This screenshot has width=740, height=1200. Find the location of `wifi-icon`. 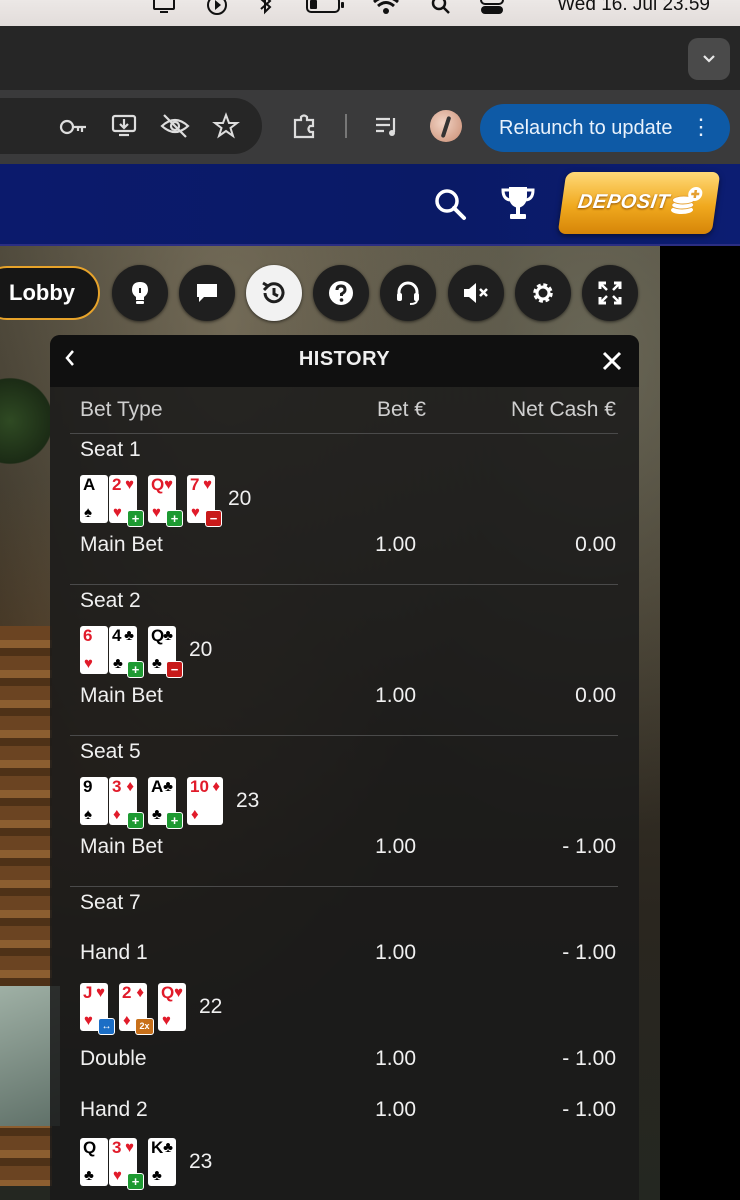

wifi-icon is located at coordinates (386, 11).